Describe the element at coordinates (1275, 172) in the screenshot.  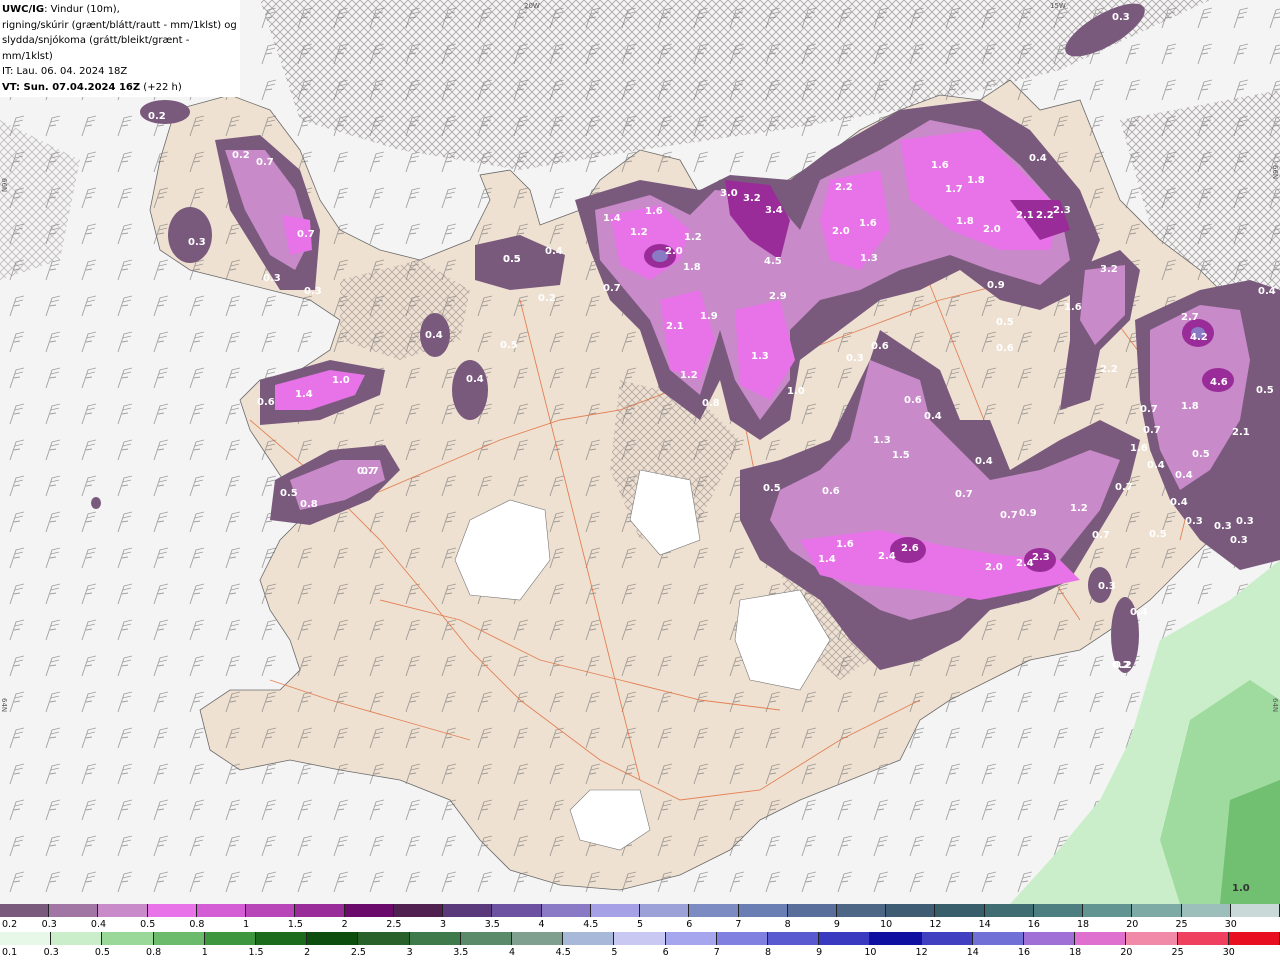
I see `lat-label-right-upper: 66N` at that location.